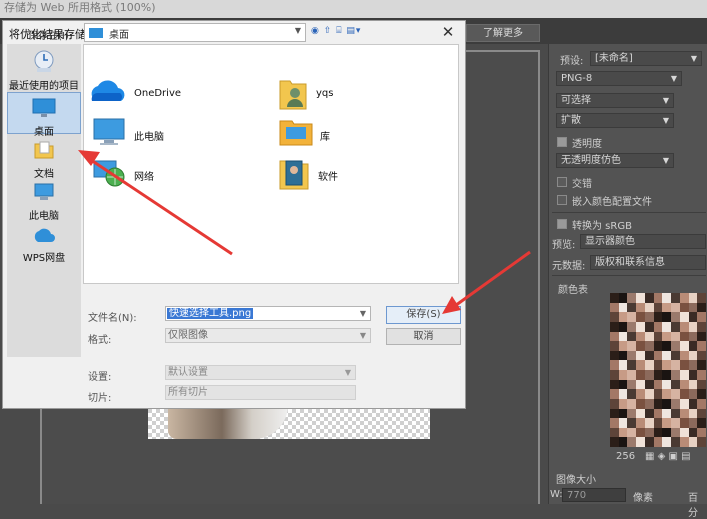 The image size is (707, 519). I want to click on place-desktop: 桌面, so click(44, 115).